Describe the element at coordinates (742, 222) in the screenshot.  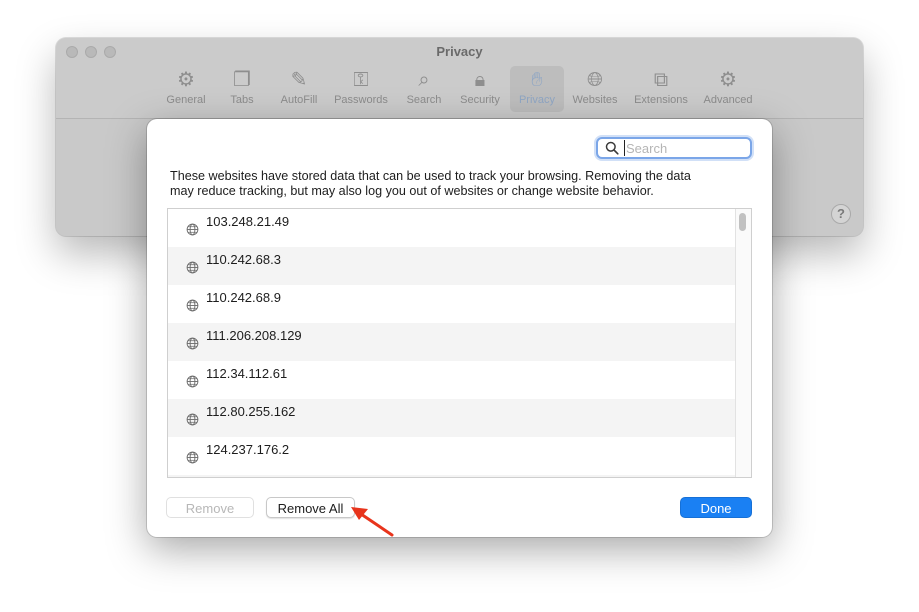
I see `scrollbar-thumb` at that location.